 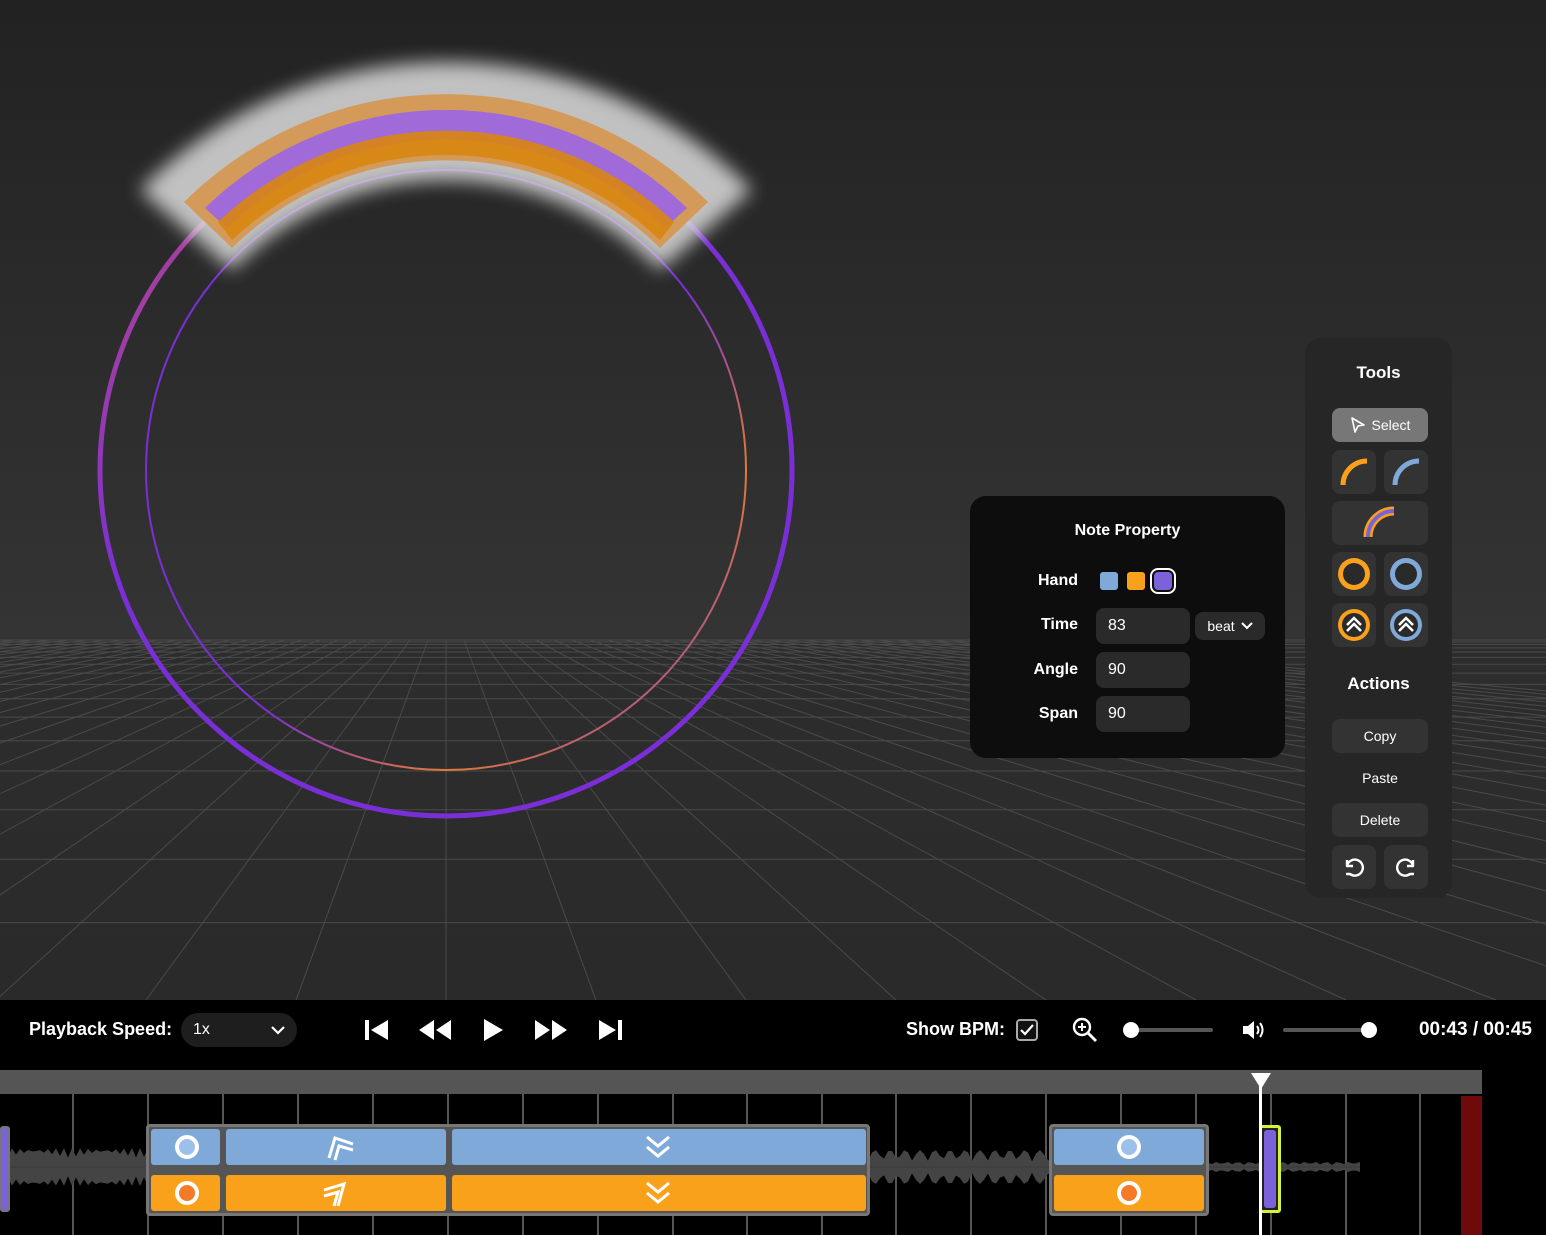 I want to click on zoom-slider-knob, so click(x=1131, y=1030).